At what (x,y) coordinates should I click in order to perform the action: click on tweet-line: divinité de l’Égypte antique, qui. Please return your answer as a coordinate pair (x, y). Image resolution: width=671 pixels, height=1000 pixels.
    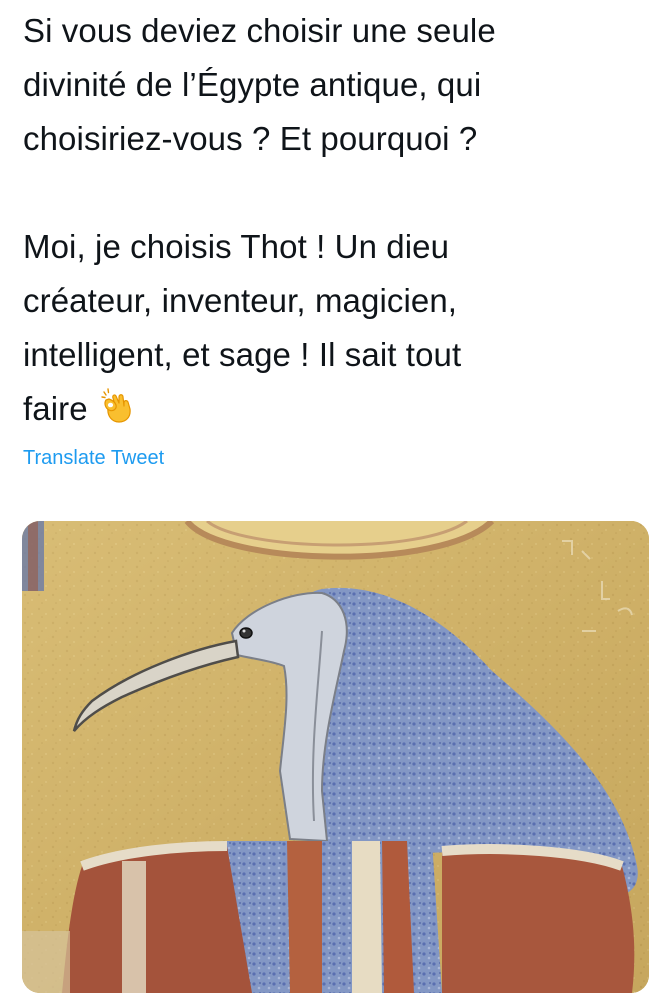
    Looking at the image, I should click on (252, 84).